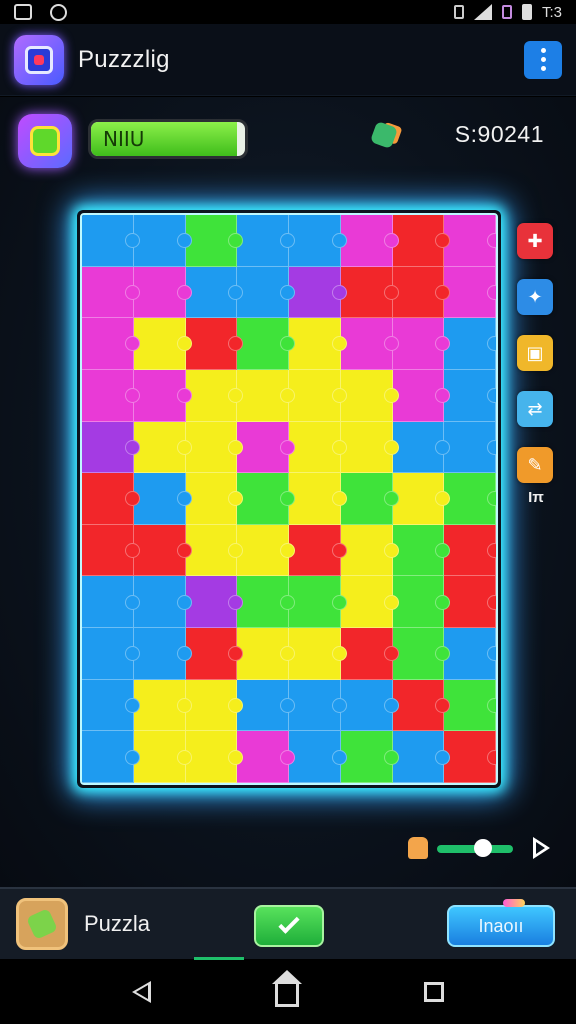 The width and height of the screenshot is (576, 1024). I want to click on play-icon, so click(541, 848).